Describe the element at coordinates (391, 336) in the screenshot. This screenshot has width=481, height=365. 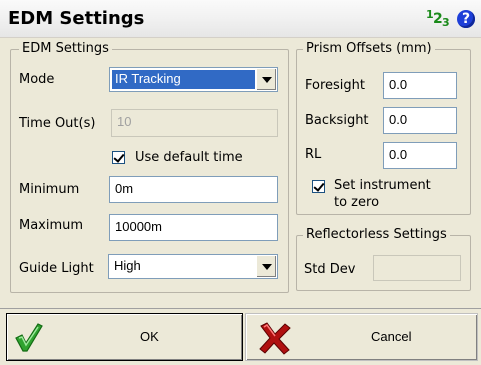
I see `cancel-label: Cancel` at that location.